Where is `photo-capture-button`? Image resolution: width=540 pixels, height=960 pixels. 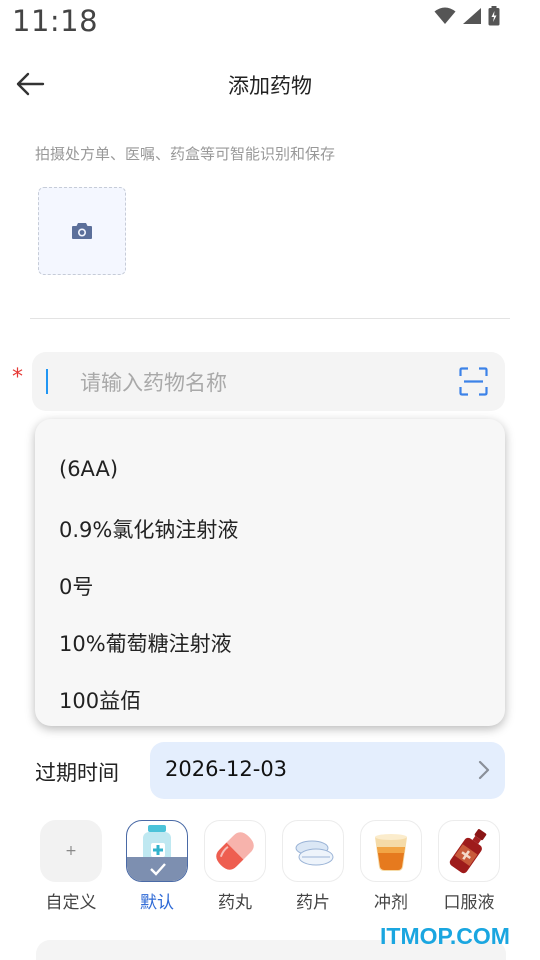
photo-capture-button is located at coordinates (82, 231).